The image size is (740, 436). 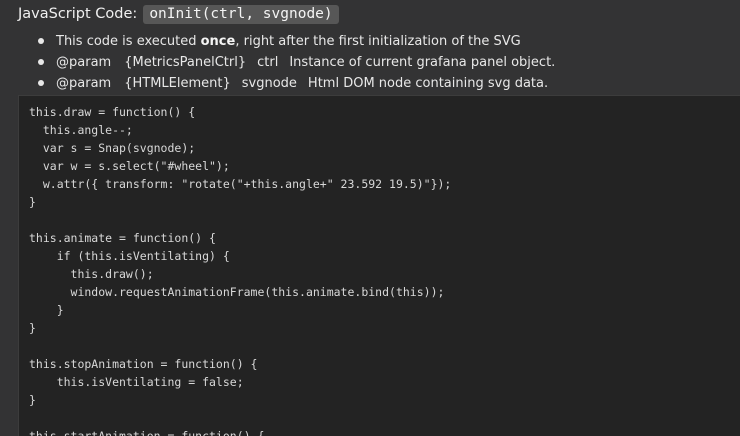 I want to click on code-header: JavaScript Code: onInit(ctrl, svgnode), so click(x=178, y=14).